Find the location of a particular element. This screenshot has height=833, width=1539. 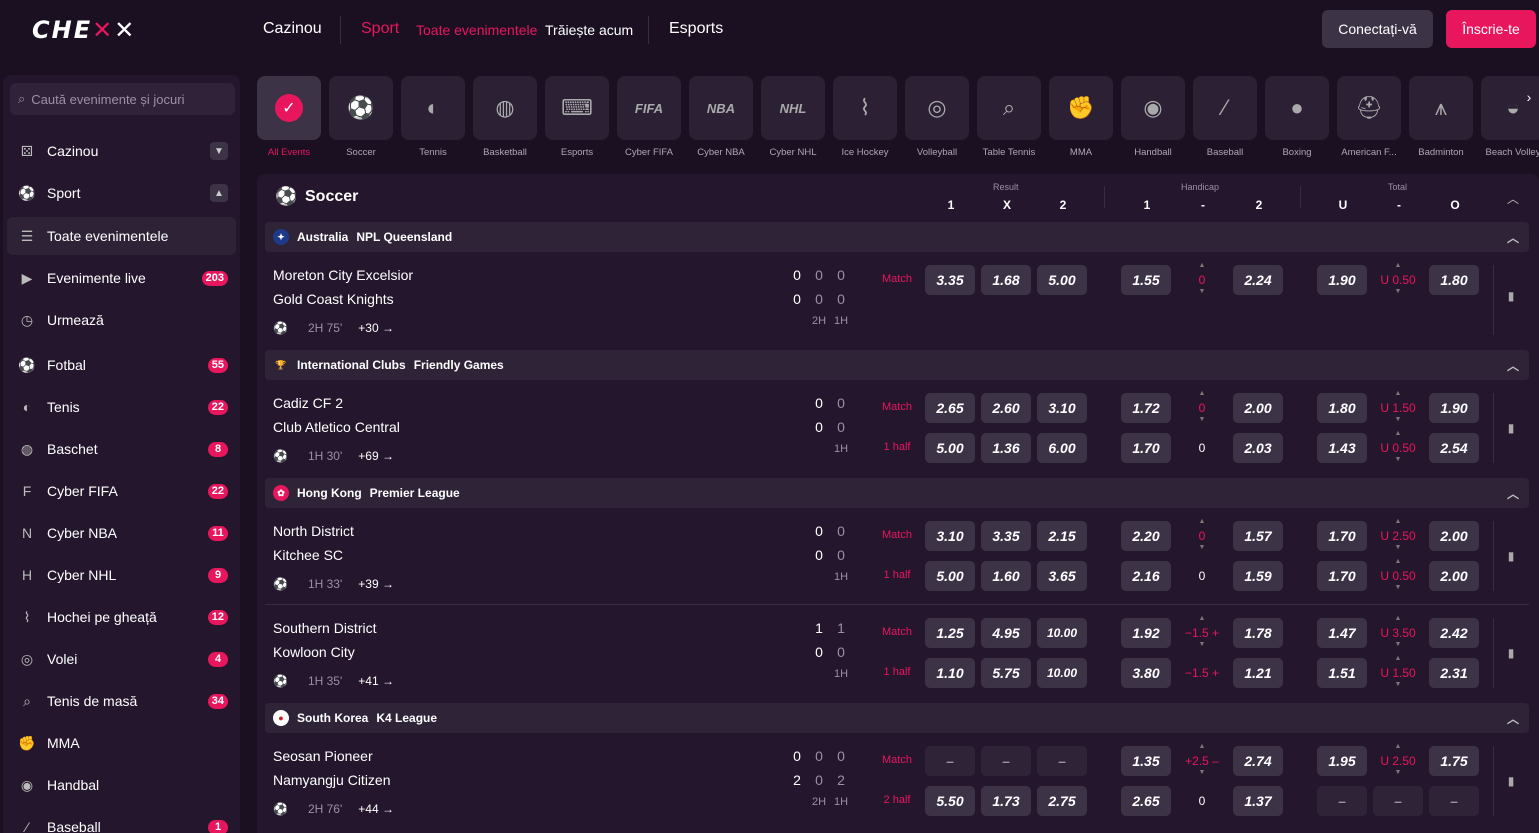

odds-button: 2.24 is located at coordinates (1258, 280).